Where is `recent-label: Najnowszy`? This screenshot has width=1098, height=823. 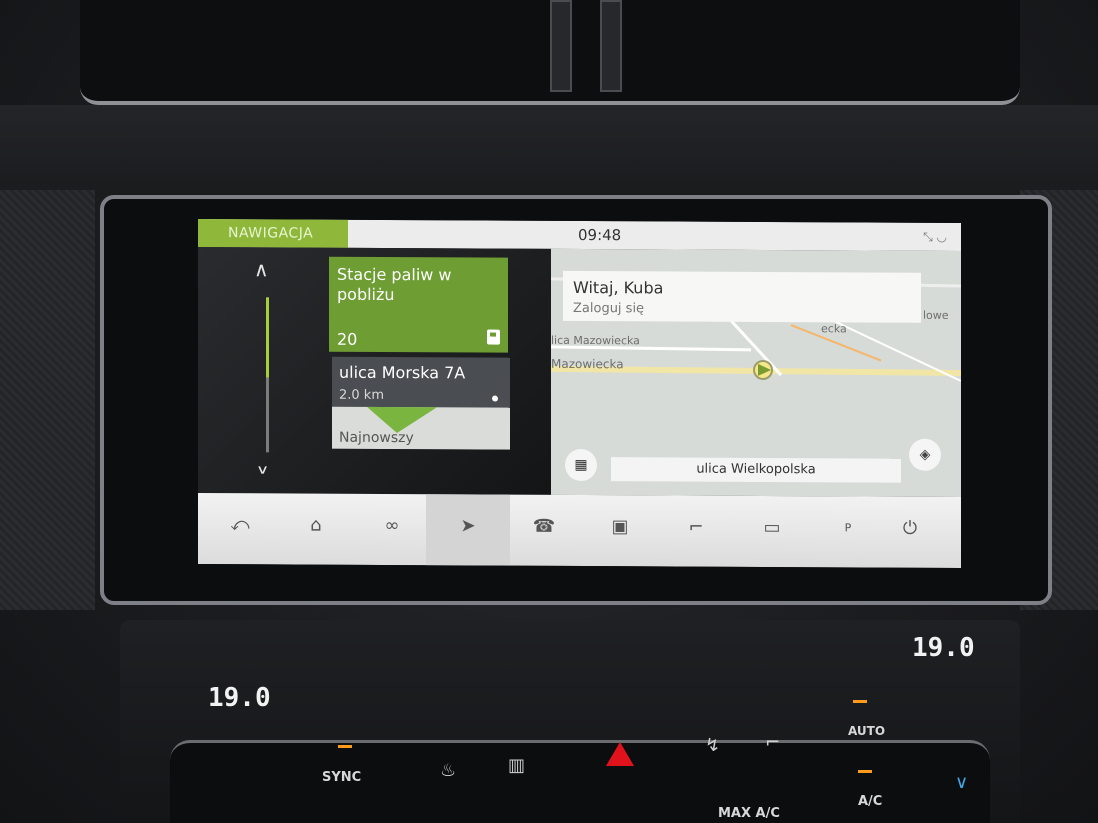
recent-label: Najnowszy is located at coordinates (376, 438).